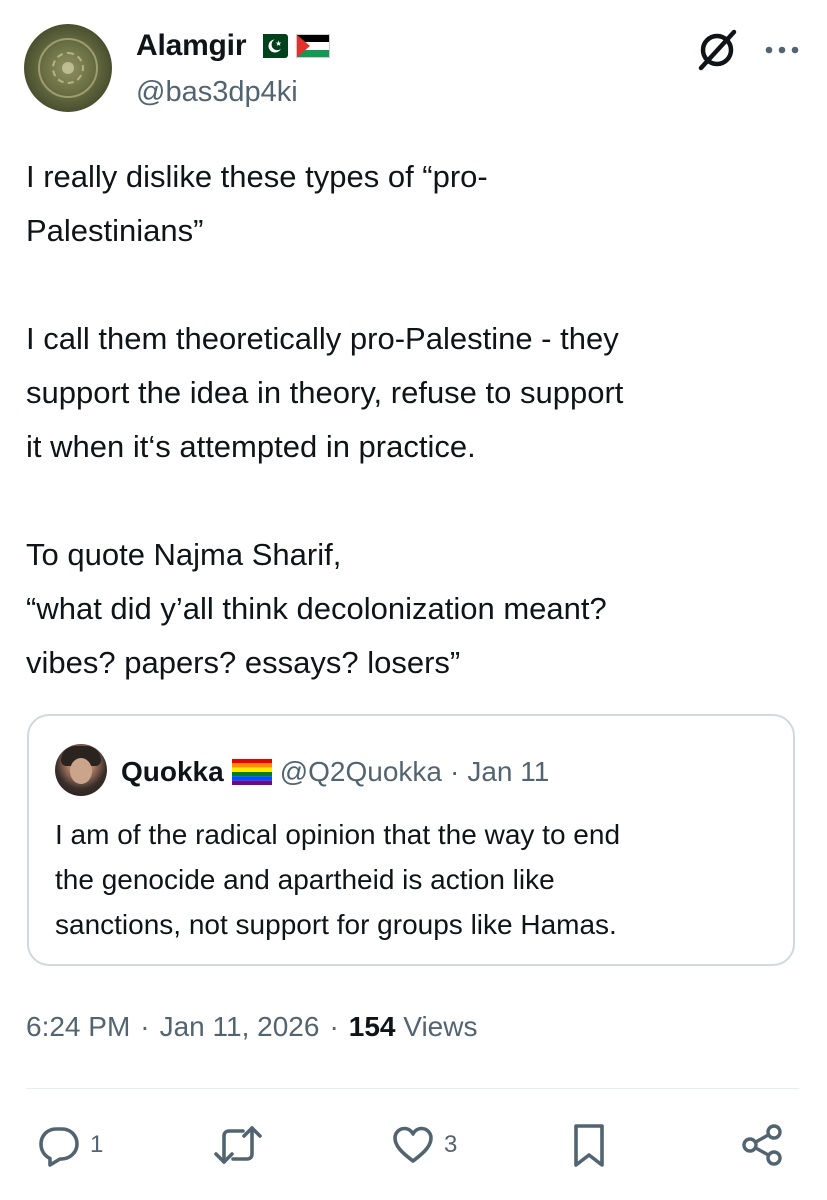 The image size is (827, 1200). What do you see at coordinates (68, 68) in the screenshot?
I see `author-avatar` at bounding box center [68, 68].